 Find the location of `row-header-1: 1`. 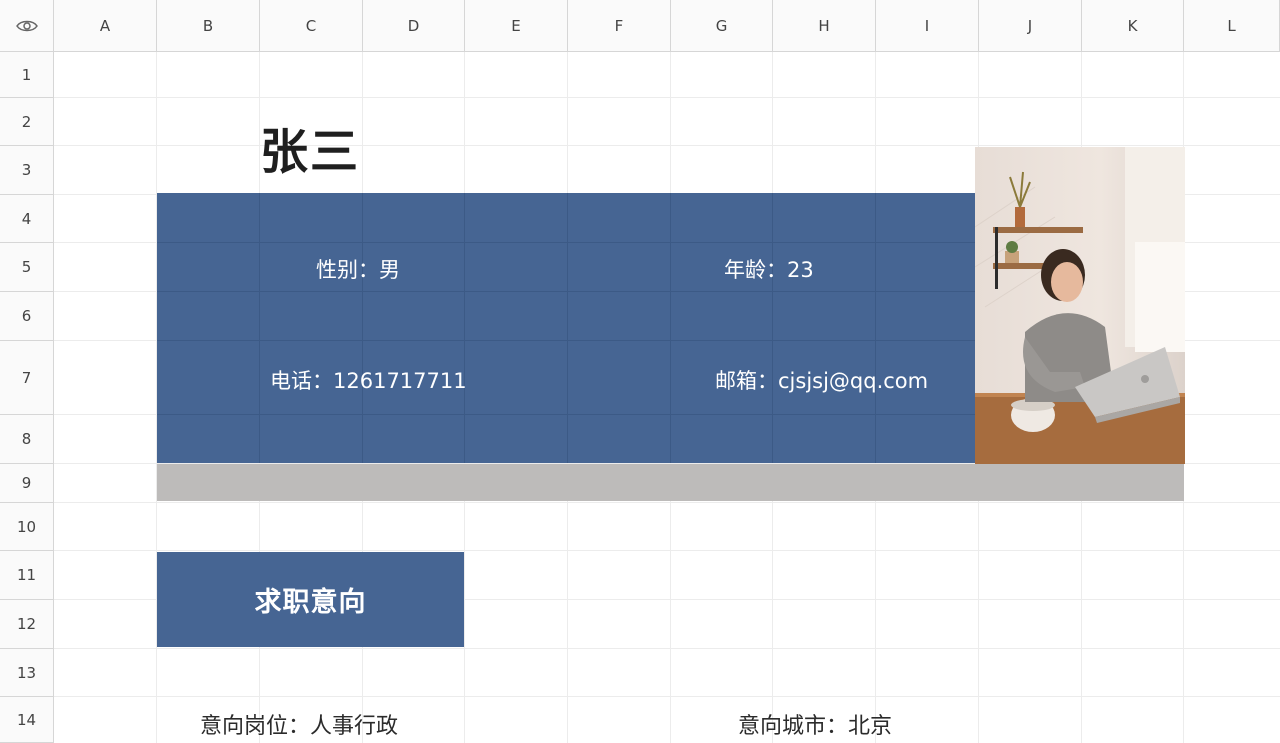

row-header-1: 1 is located at coordinates (27, 75).